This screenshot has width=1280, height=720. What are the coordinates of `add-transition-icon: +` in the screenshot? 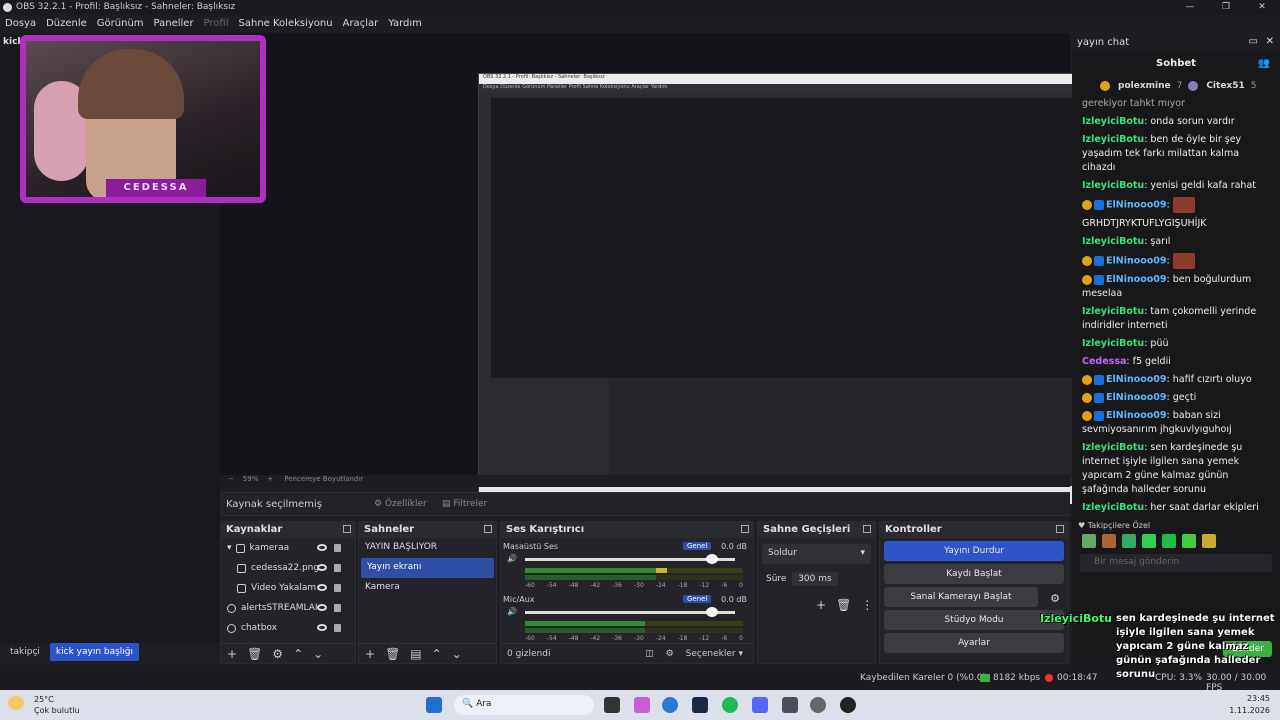 It's located at (821, 605).